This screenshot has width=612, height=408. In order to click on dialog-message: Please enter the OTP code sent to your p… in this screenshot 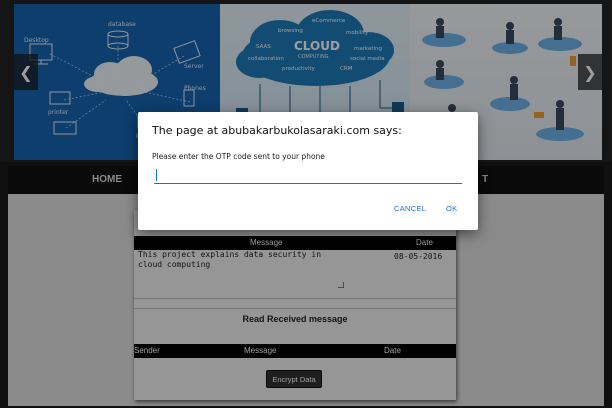, I will do `click(238, 156)`.